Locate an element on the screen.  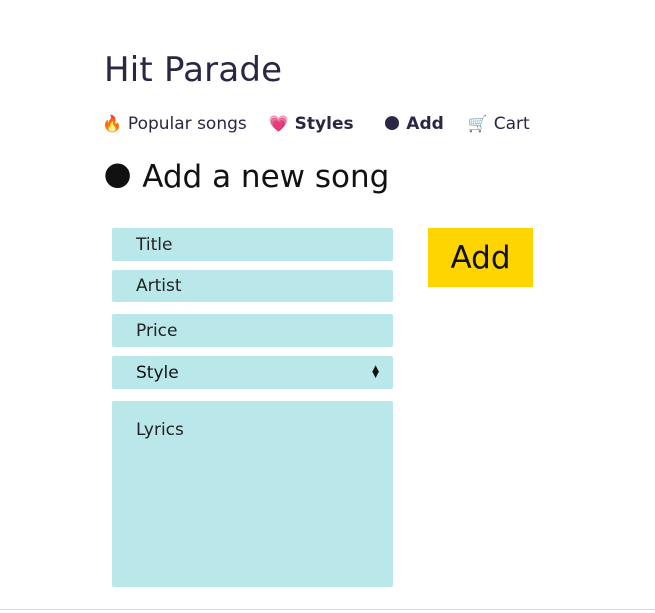
add-song-button: Add is located at coordinates (480, 257).